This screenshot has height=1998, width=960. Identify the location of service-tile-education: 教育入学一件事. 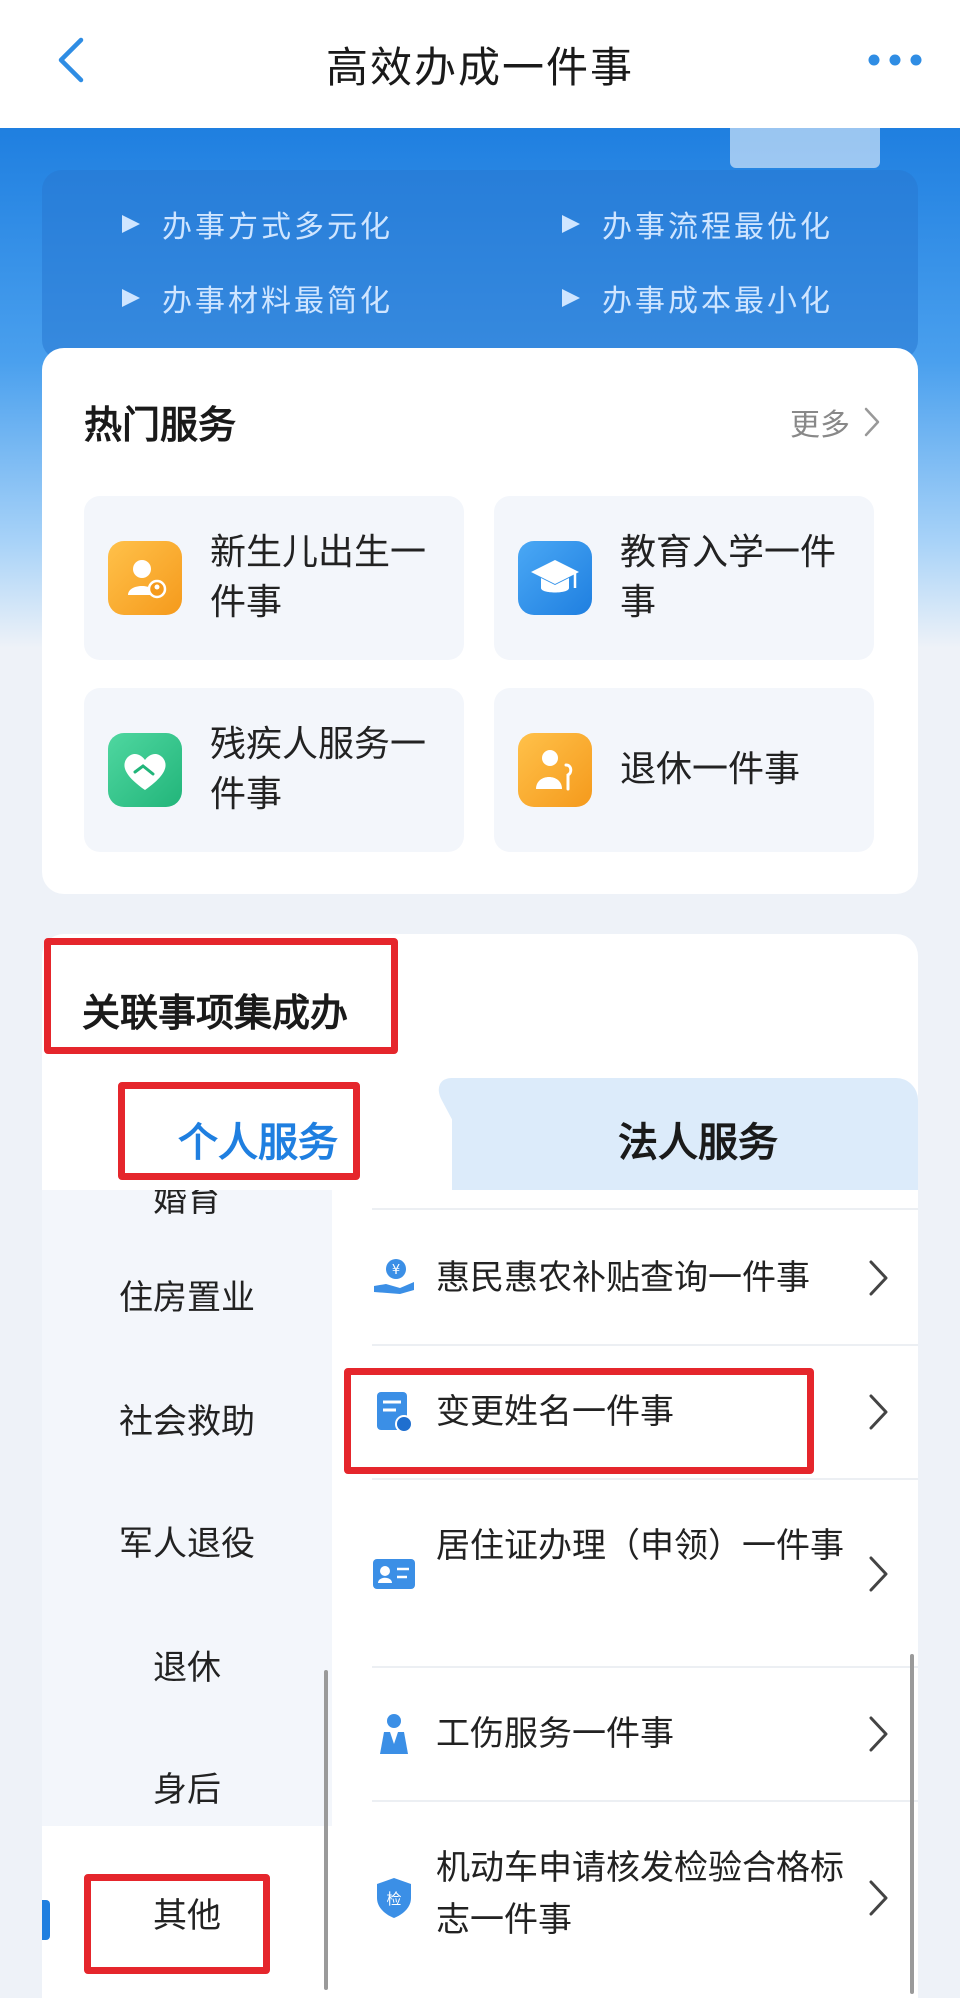
(684, 578).